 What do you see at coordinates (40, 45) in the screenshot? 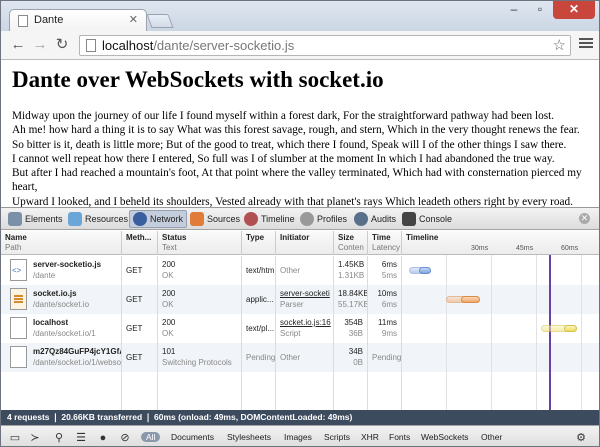
I see `forward-arrow-icon: →` at bounding box center [40, 45].